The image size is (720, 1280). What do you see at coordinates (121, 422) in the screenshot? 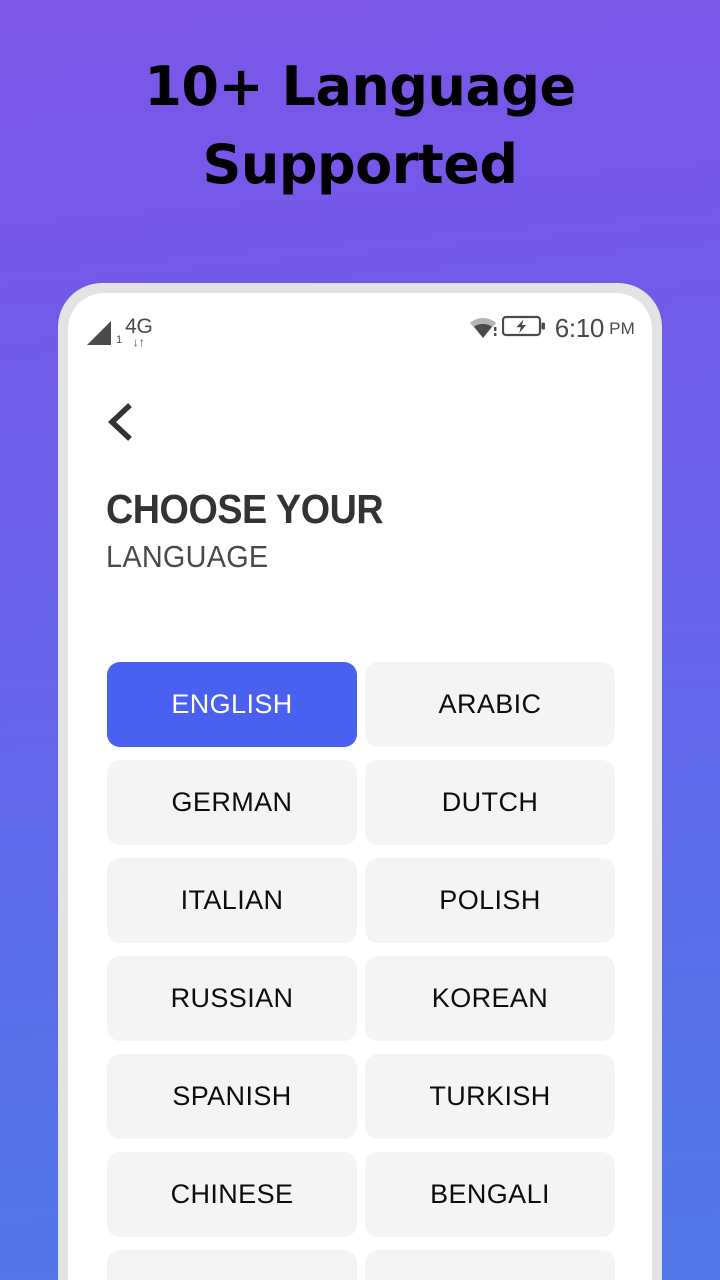
I see `back-button` at bounding box center [121, 422].